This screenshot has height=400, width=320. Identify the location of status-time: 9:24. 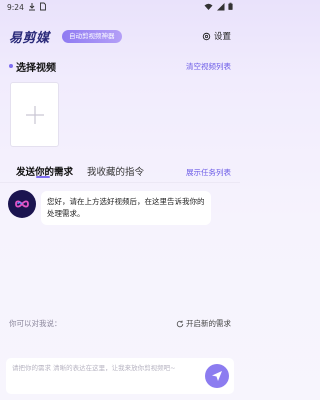
(15, 7).